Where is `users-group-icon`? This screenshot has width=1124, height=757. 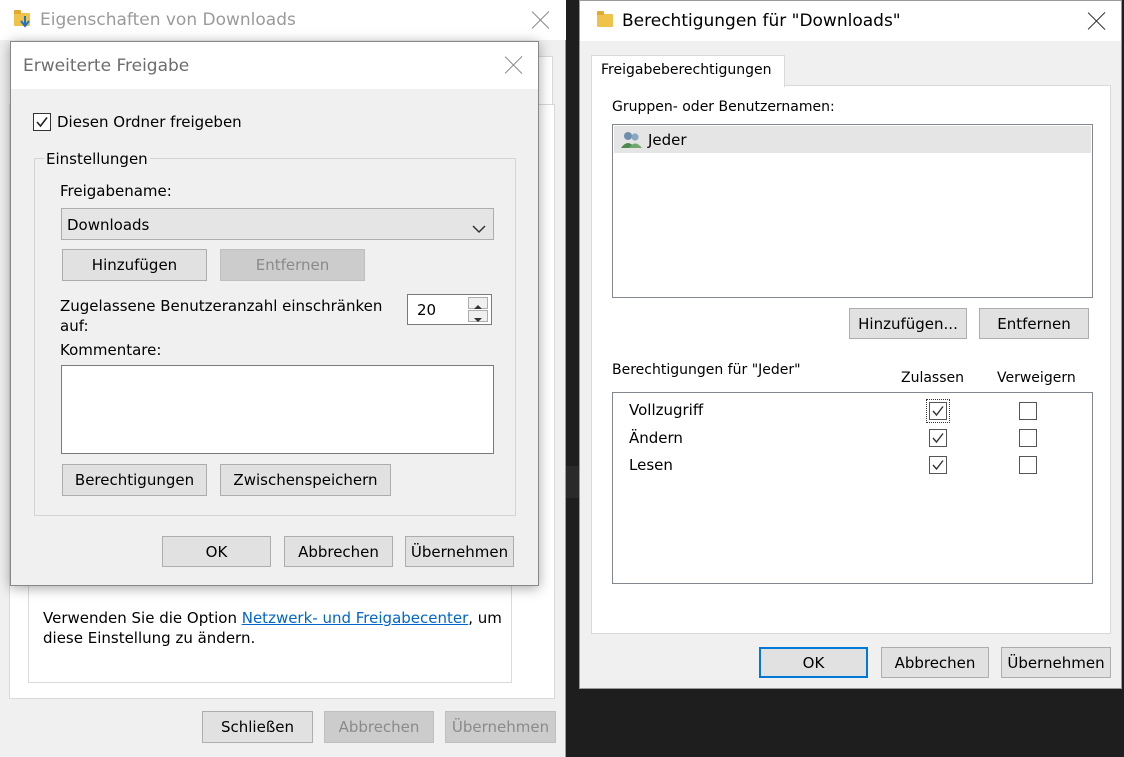
users-group-icon is located at coordinates (632, 142).